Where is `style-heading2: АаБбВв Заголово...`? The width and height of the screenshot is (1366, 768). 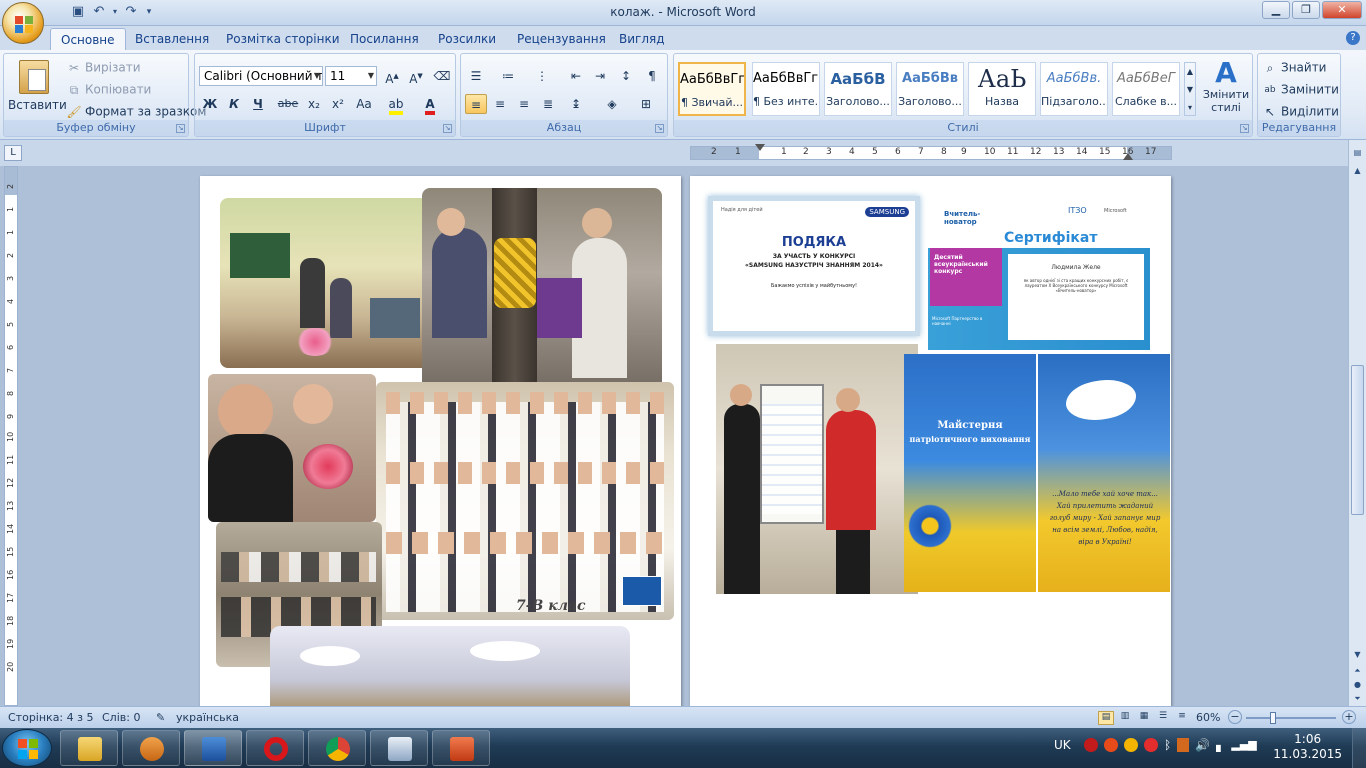
style-heading2: АаБбВв Заголово... is located at coordinates (930, 89).